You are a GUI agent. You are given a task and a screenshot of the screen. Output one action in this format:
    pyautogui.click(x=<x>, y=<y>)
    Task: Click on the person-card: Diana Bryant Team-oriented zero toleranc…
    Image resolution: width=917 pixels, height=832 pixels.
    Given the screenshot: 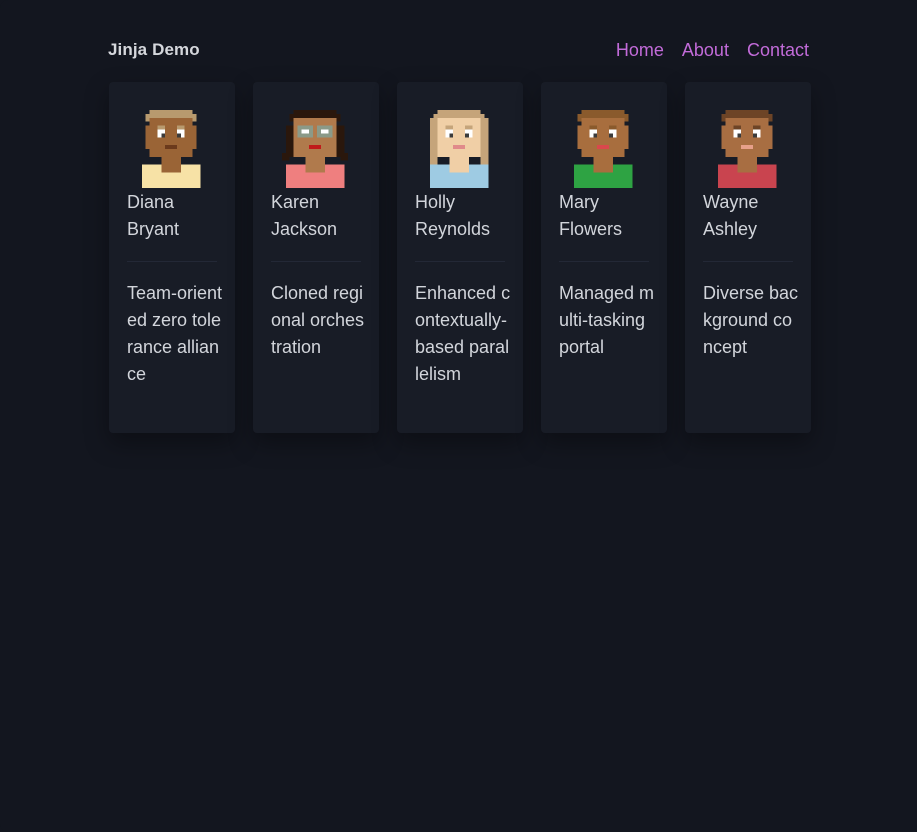 What is the action you would take?
    pyautogui.click(x=172, y=257)
    